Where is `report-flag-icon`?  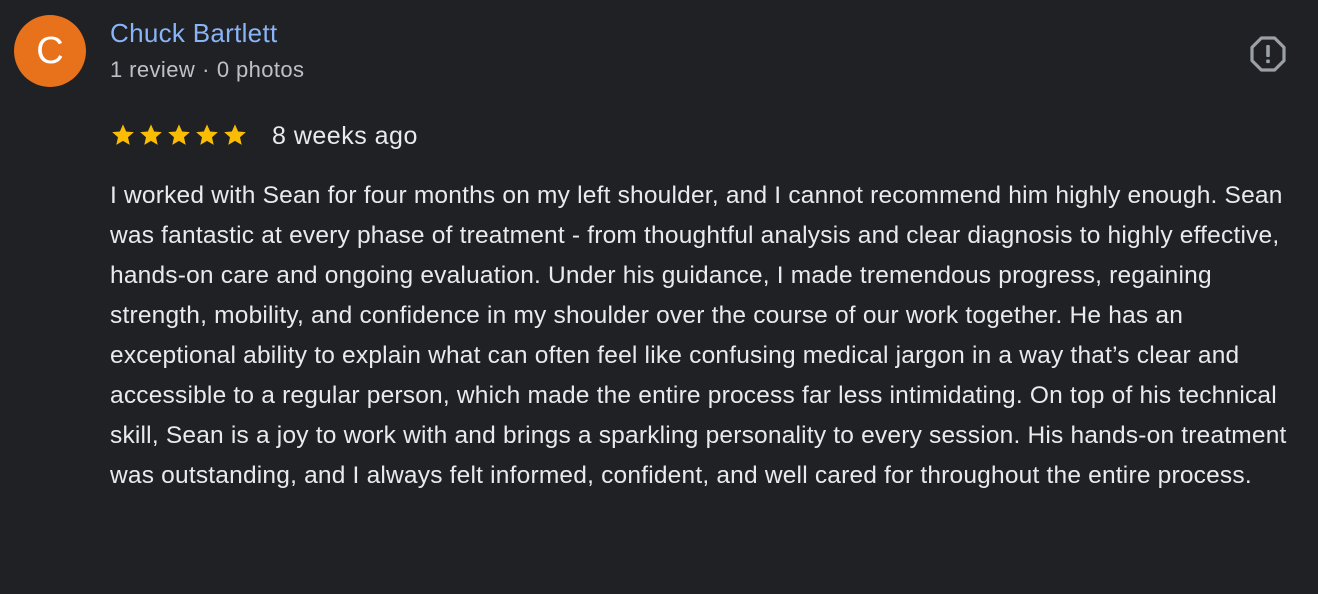 report-flag-icon is located at coordinates (1268, 54).